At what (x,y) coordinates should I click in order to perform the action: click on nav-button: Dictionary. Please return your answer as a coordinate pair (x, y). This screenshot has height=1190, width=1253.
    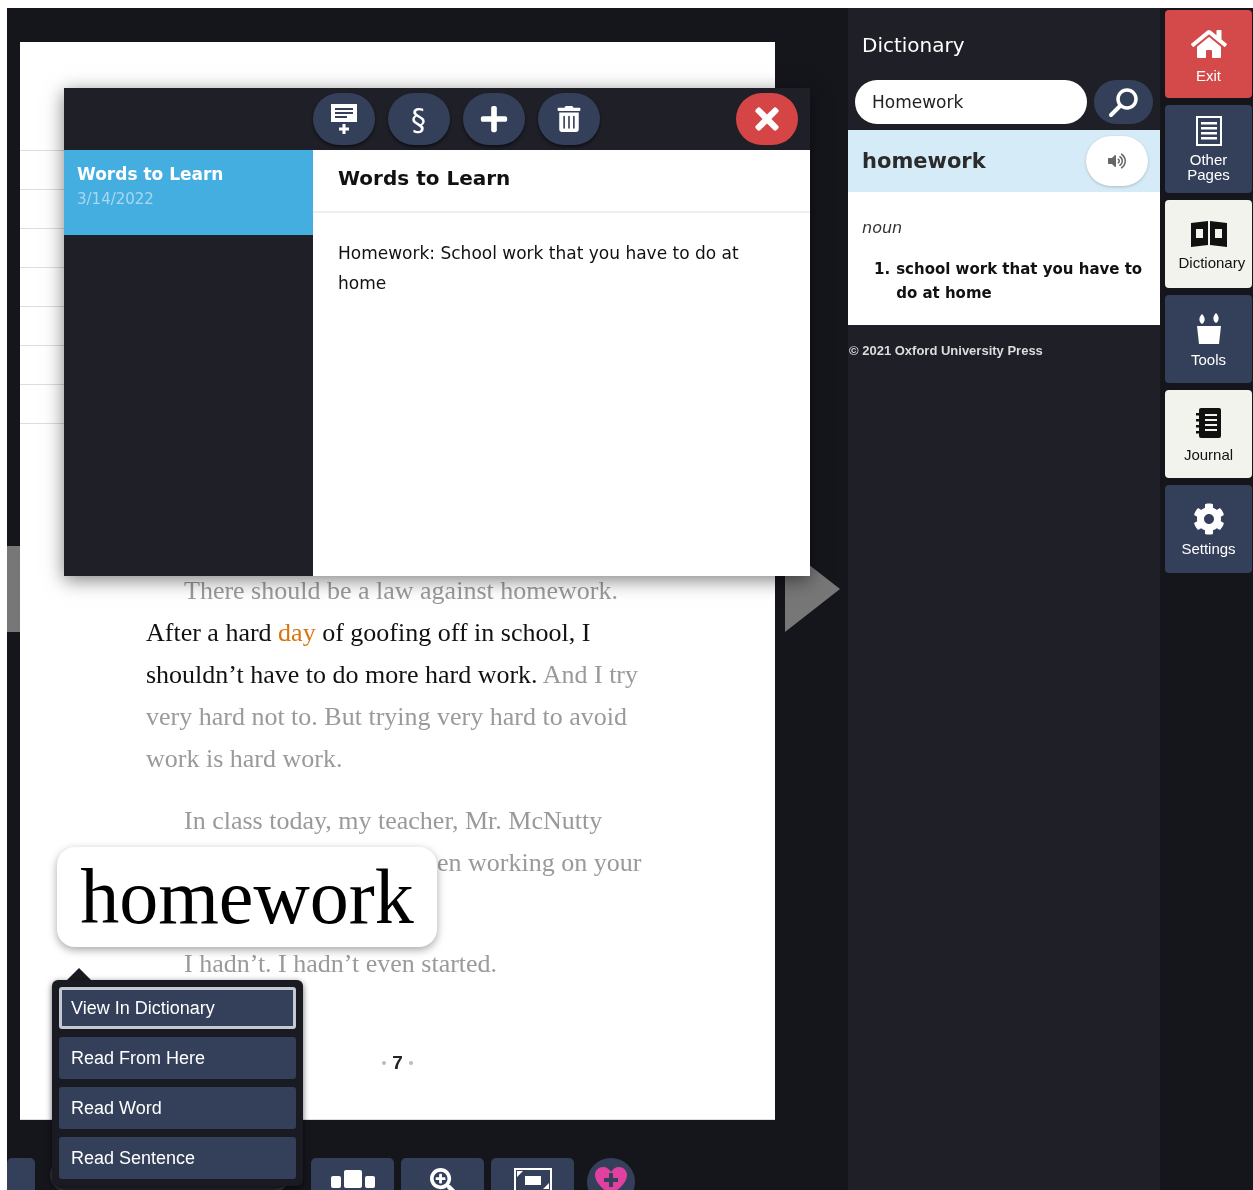
    Looking at the image, I should click on (1208, 244).